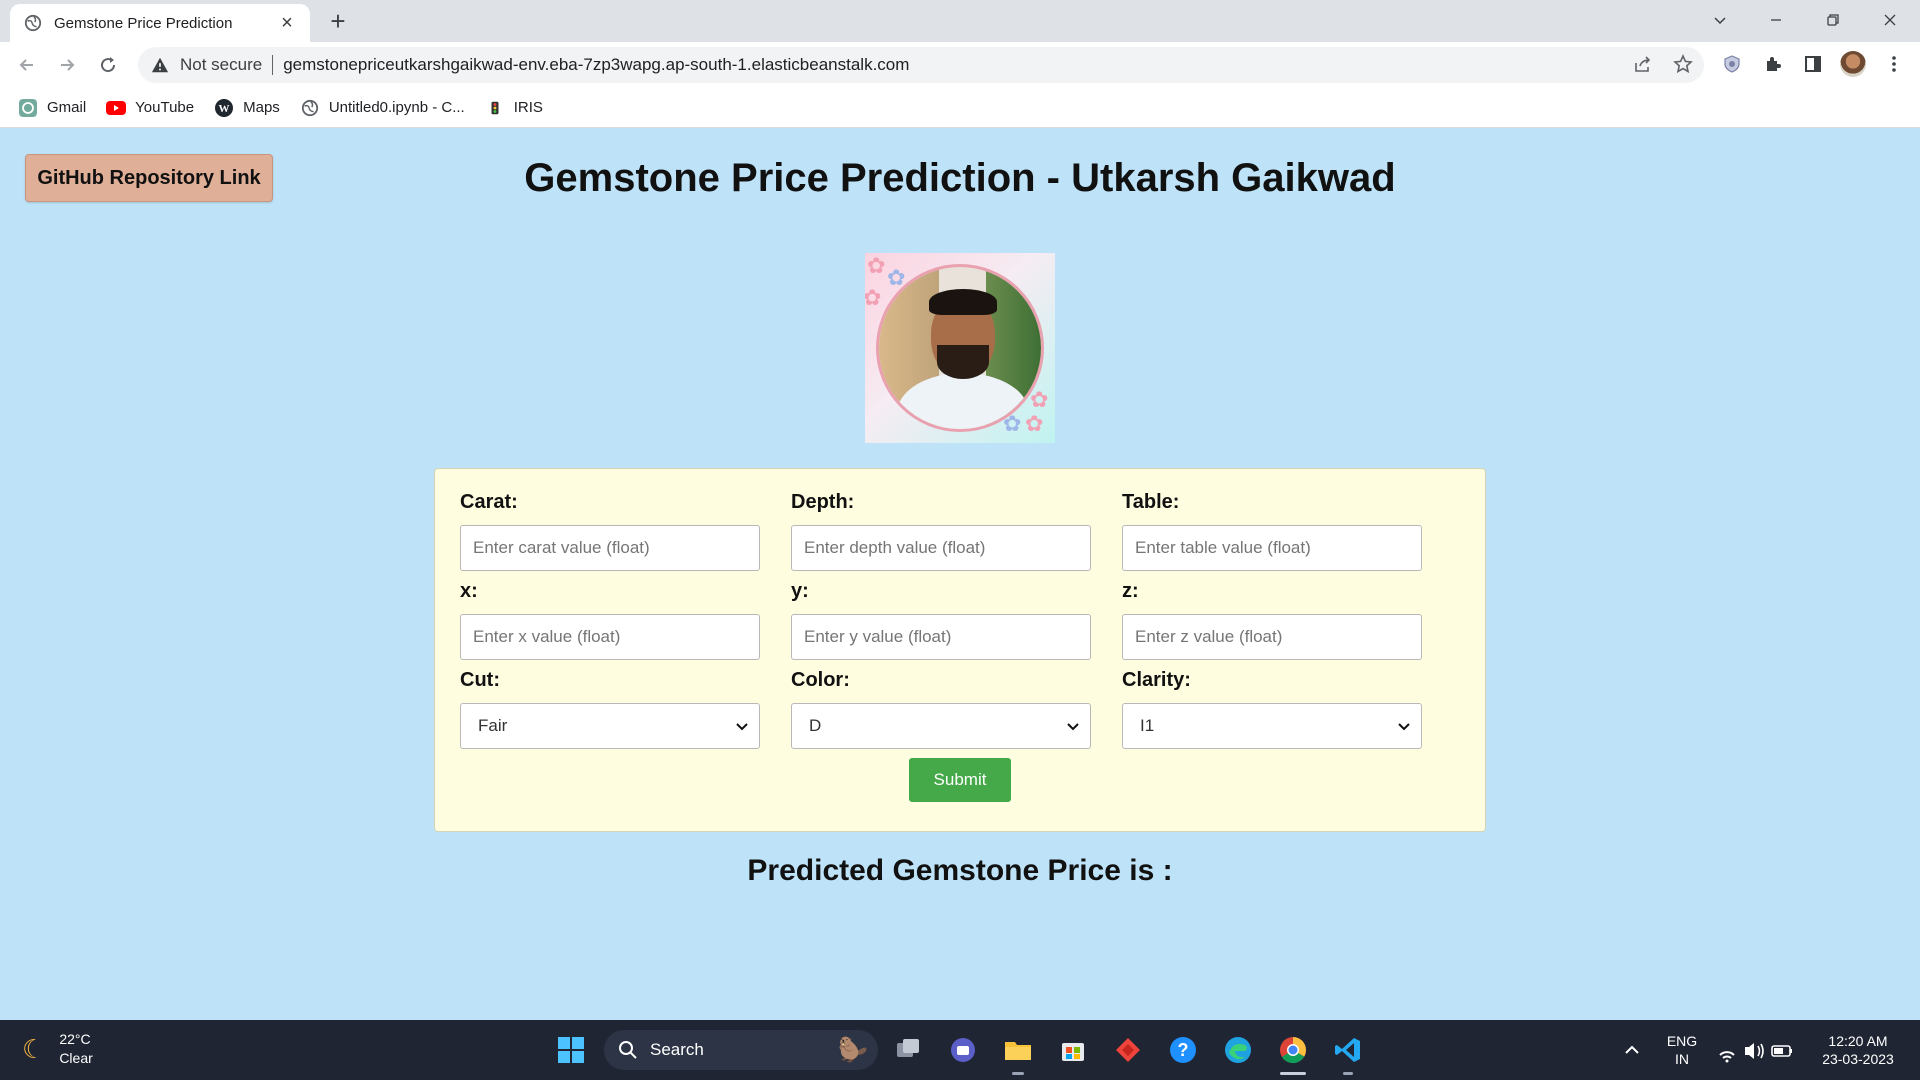 Image resolution: width=1920 pixels, height=1080 pixels. What do you see at coordinates (1073, 1050) in the screenshot?
I see `microsoft-store-icon` at bounding box center [1073, 1050].